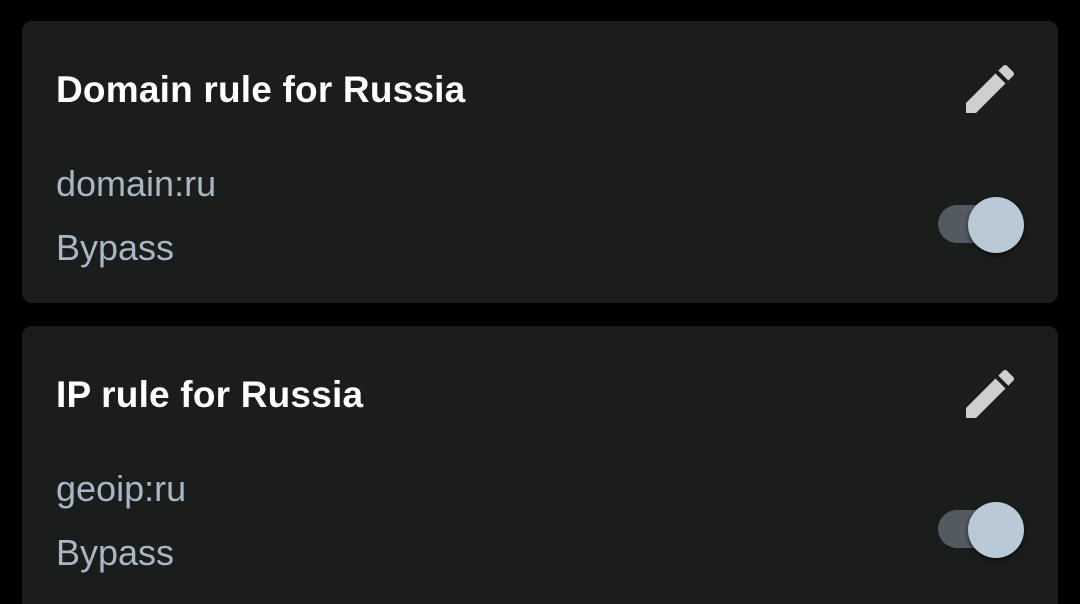 This screenshot has height=604, width=1080. I want to click on rule-title: Domain rule for Russia, so click(261, 89).